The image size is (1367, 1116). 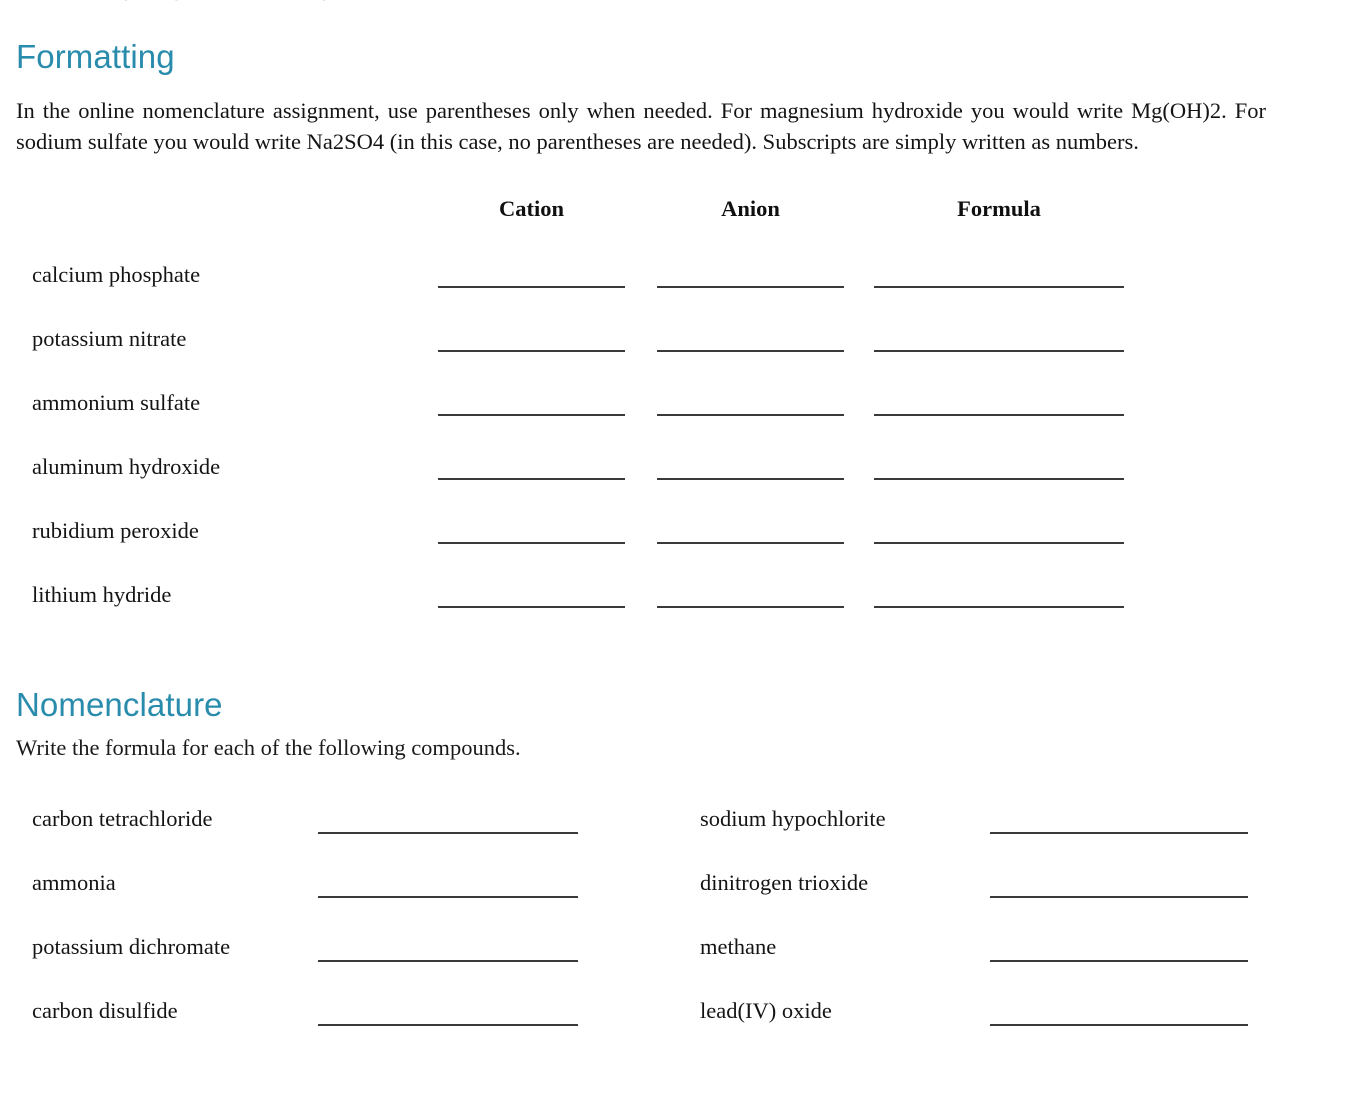 I want to click on list-item: carbon tetrachloride sodium hypochlorite, so click(x=683, y=838).